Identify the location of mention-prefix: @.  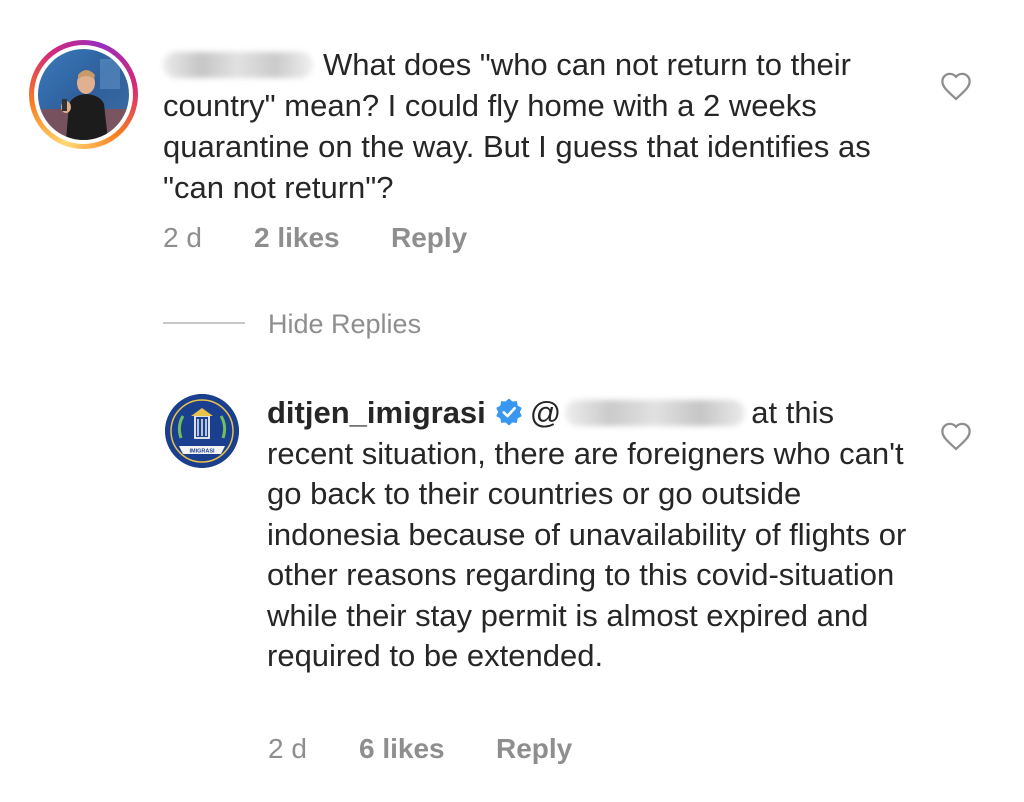
(545, 412).